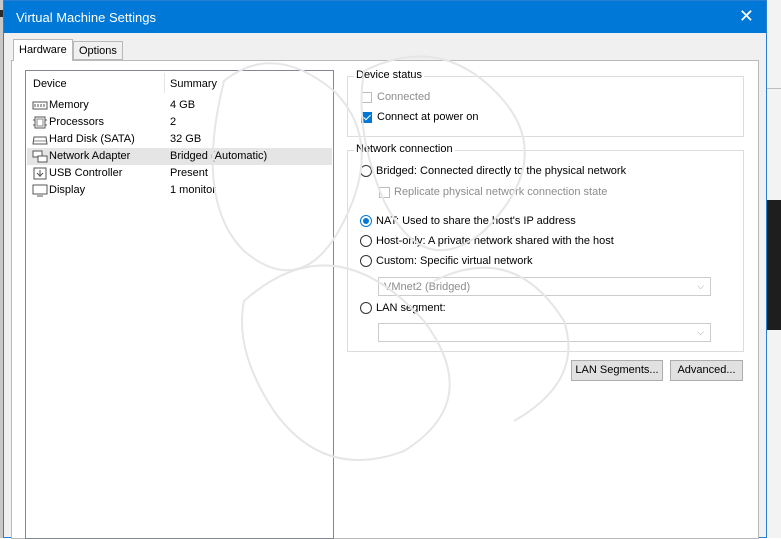 The image size is (781, 539). Describe the element at coordinates (43, 50) in the screenshot. I see `tab-hardware: Hardware` at that location.